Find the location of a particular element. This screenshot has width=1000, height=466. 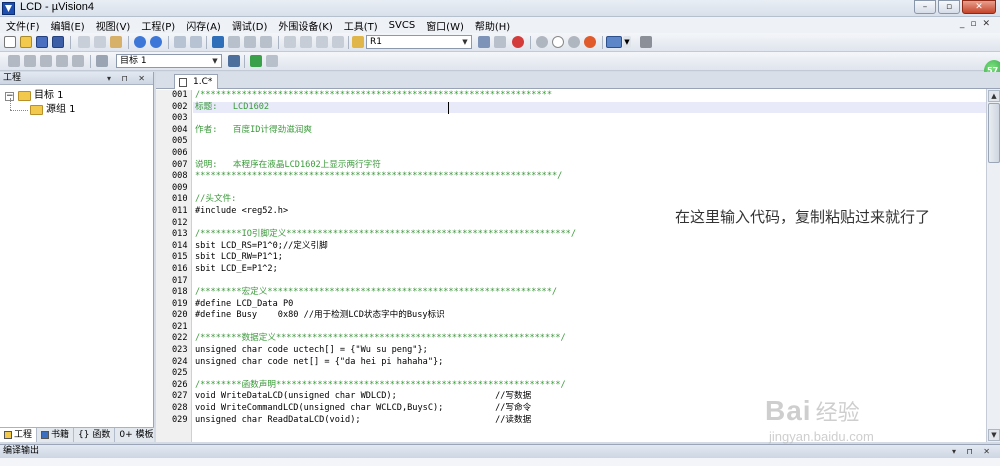

mdi-close-icon: ✕ is located at coordinates (986, 24).